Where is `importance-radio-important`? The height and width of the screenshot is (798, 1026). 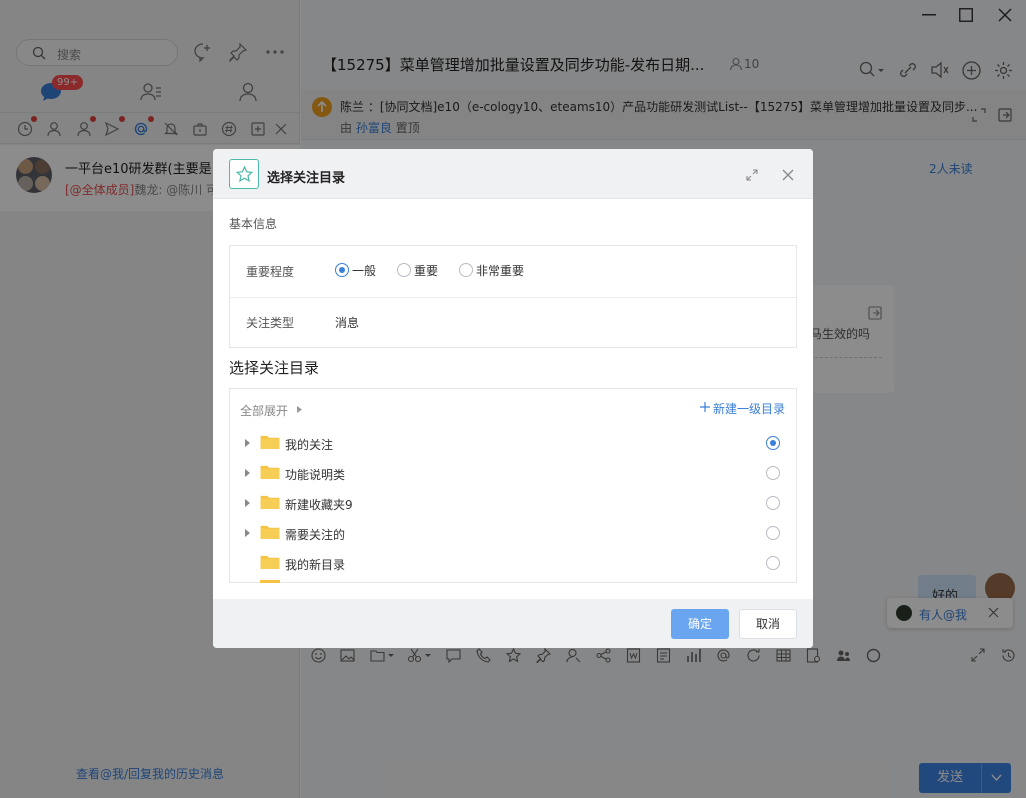 importance-radio-important is located at coordinates (404, 270).